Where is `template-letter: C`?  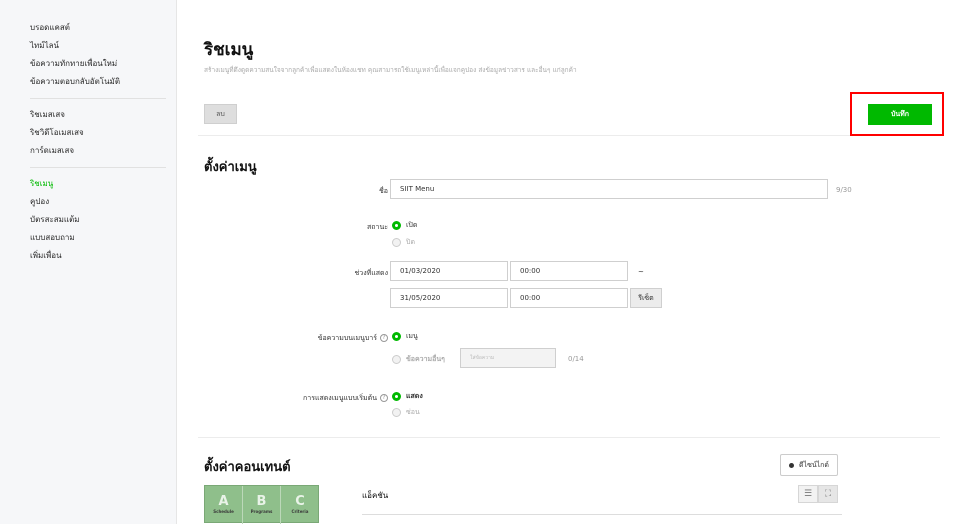
template-letter: C is located at coordinates (300, 501).